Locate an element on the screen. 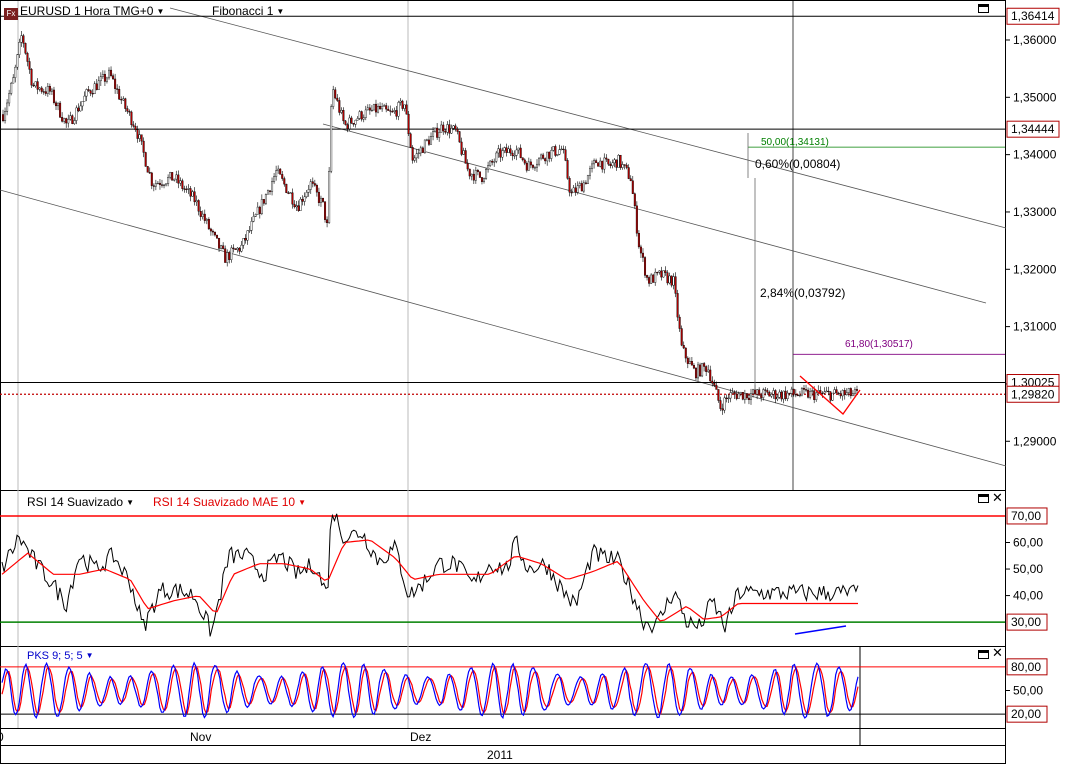 The width and height of the screenshot is (1070, 764). symbol-selector: Fx EURUSD 1 Hora TMG+0 ▼ is located at coordinates (84, 12).